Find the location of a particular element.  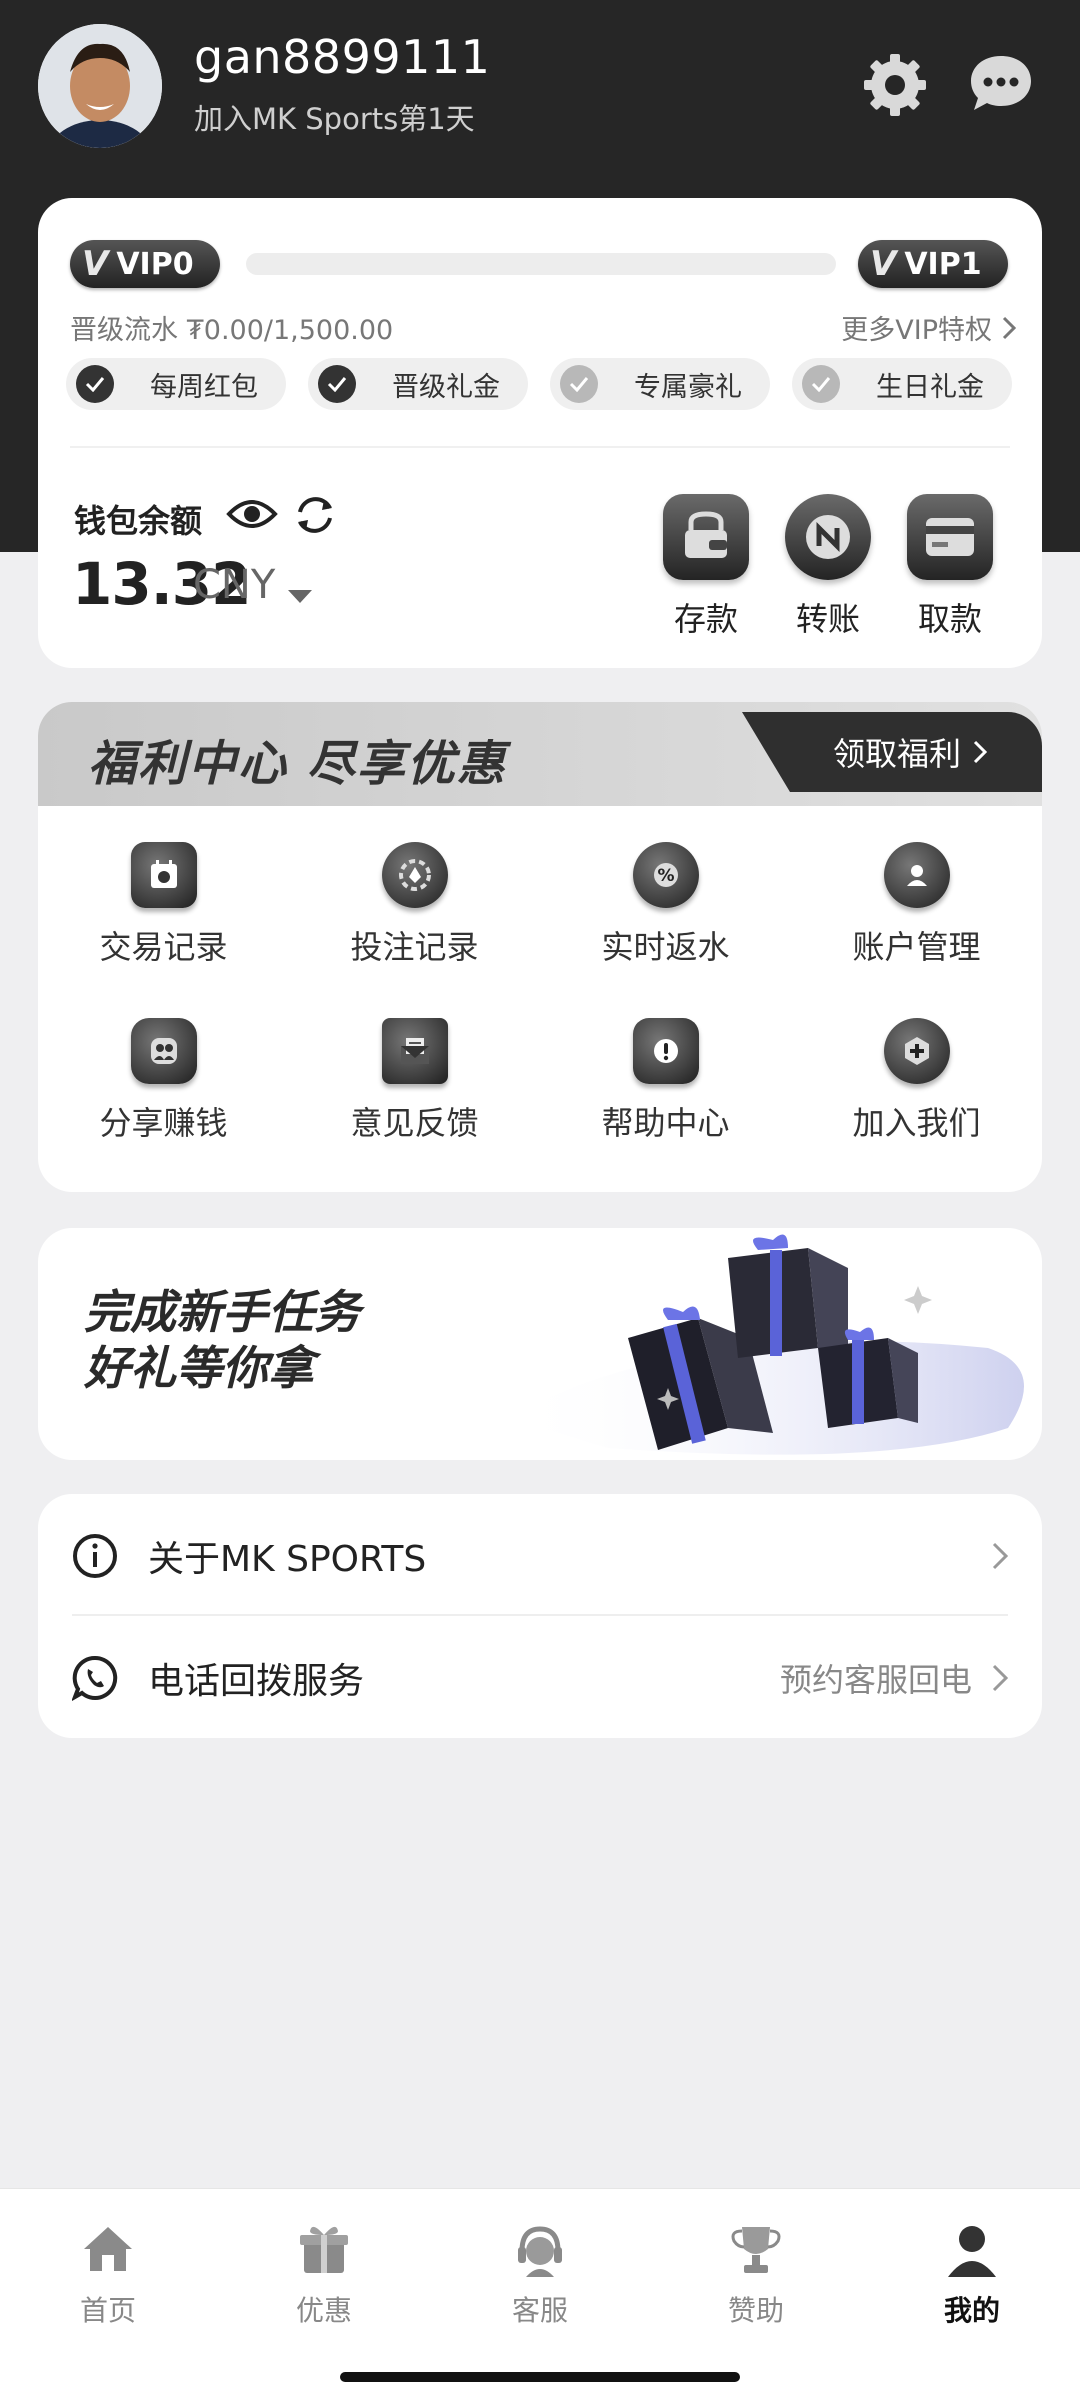

username: gan8899111 is located at coordinates (342, 57).